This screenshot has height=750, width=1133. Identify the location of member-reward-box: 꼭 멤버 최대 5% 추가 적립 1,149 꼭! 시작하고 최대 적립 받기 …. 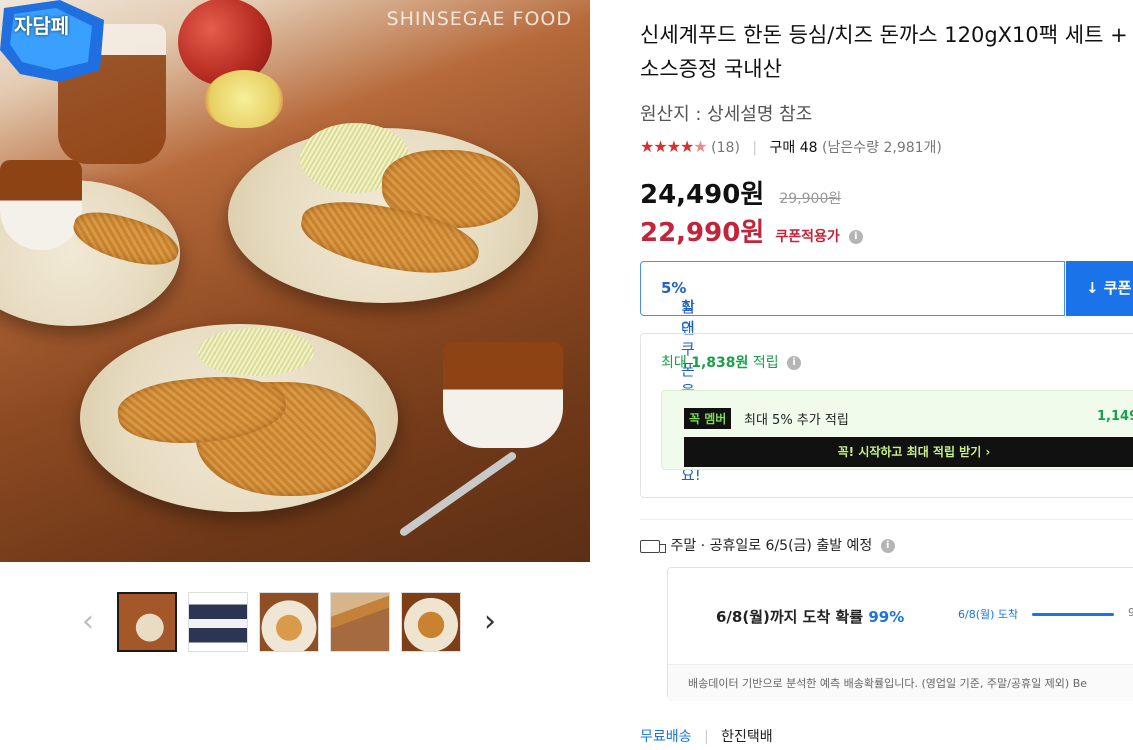
(897, 430).